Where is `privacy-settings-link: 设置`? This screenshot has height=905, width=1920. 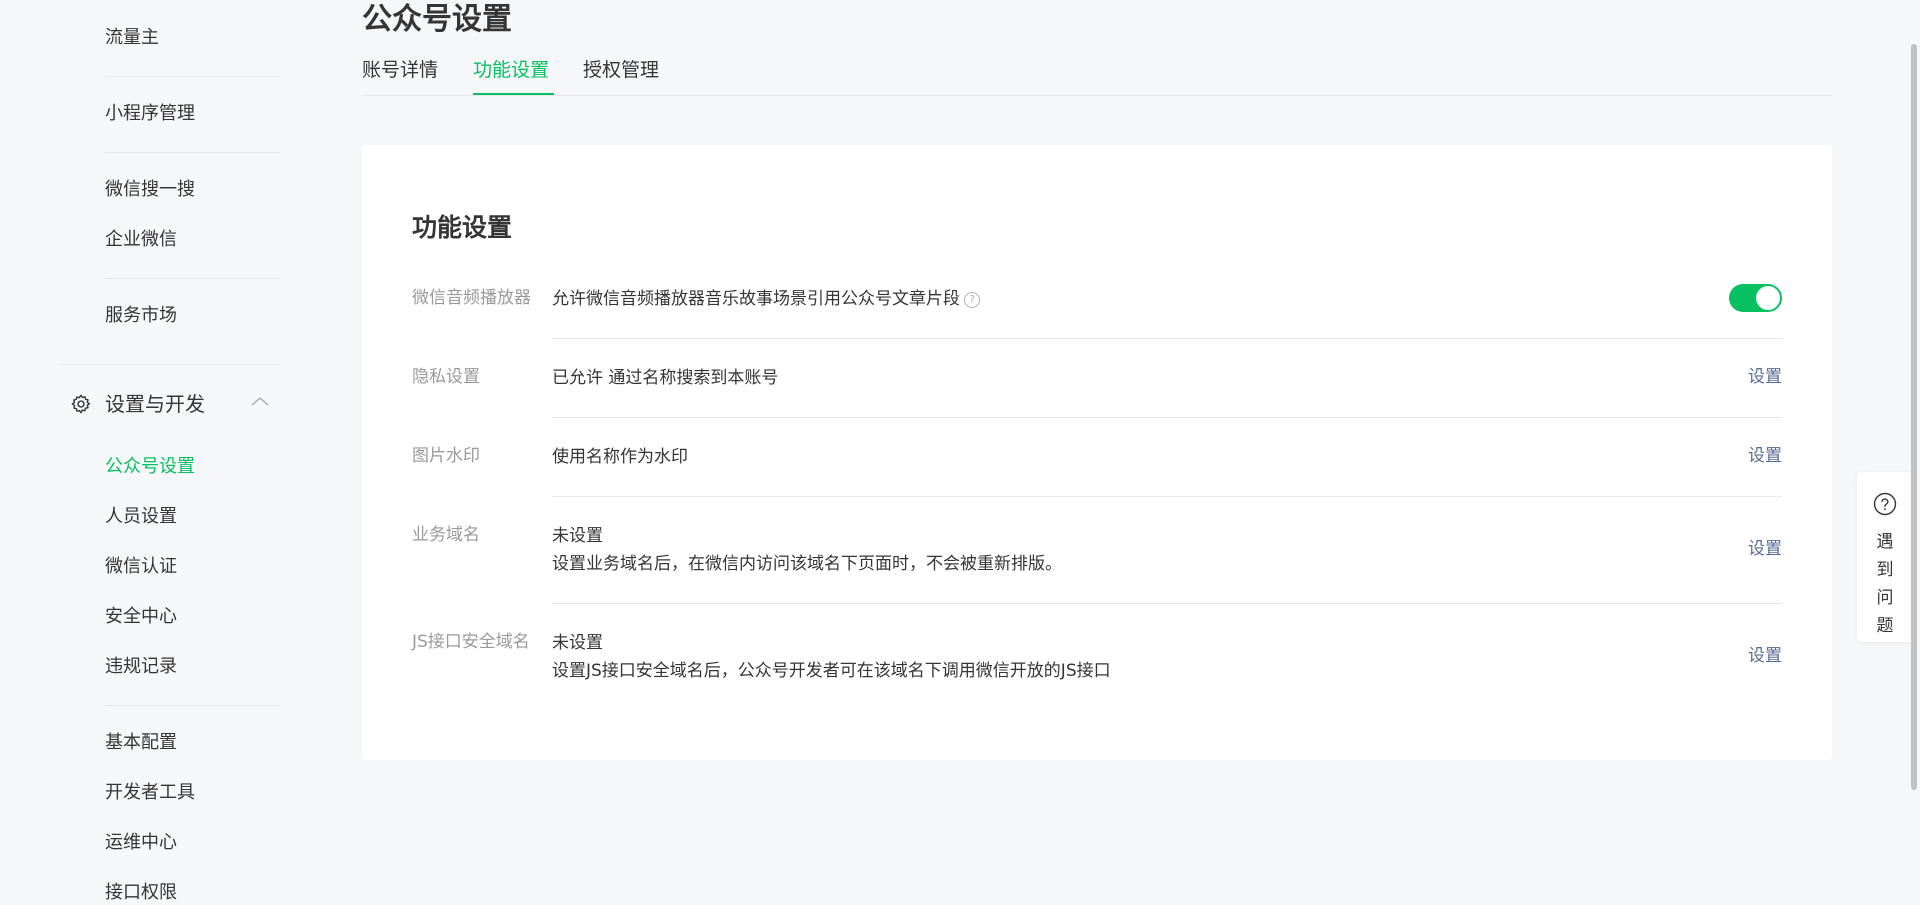 privacy-settings-link: 设置 is located at coordinates (1765, 377).